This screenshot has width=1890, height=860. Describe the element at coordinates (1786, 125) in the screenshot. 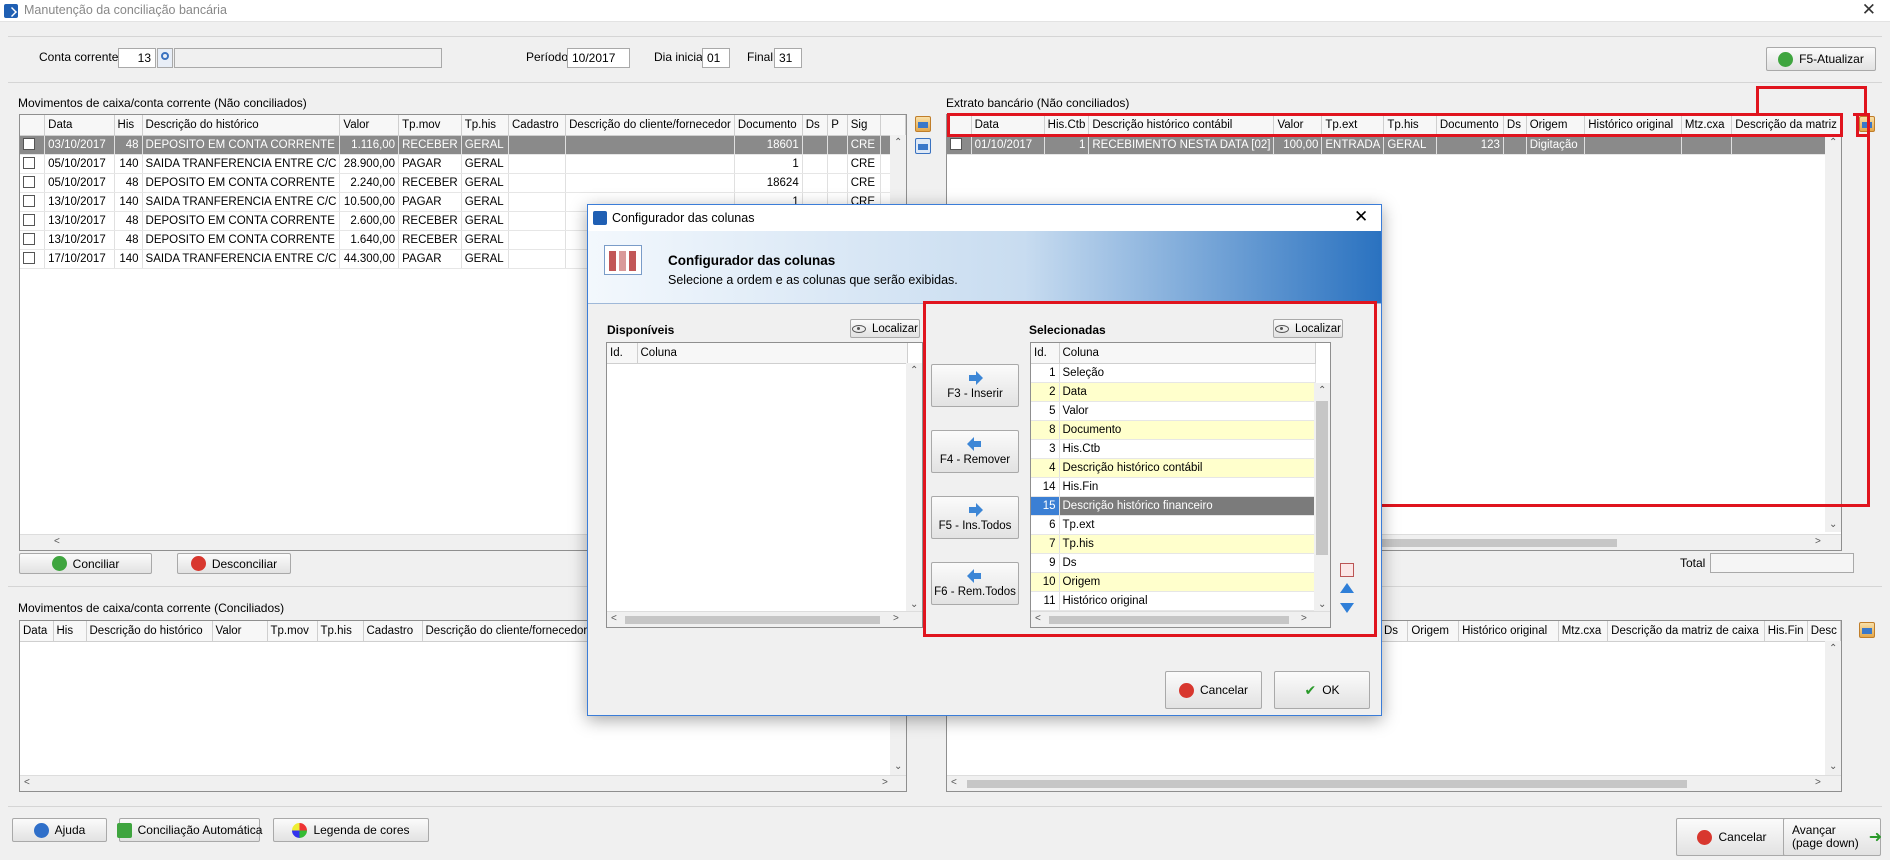

I see `extrato-nc-col-descricao-matriz: Descrição da matriz` at that location.